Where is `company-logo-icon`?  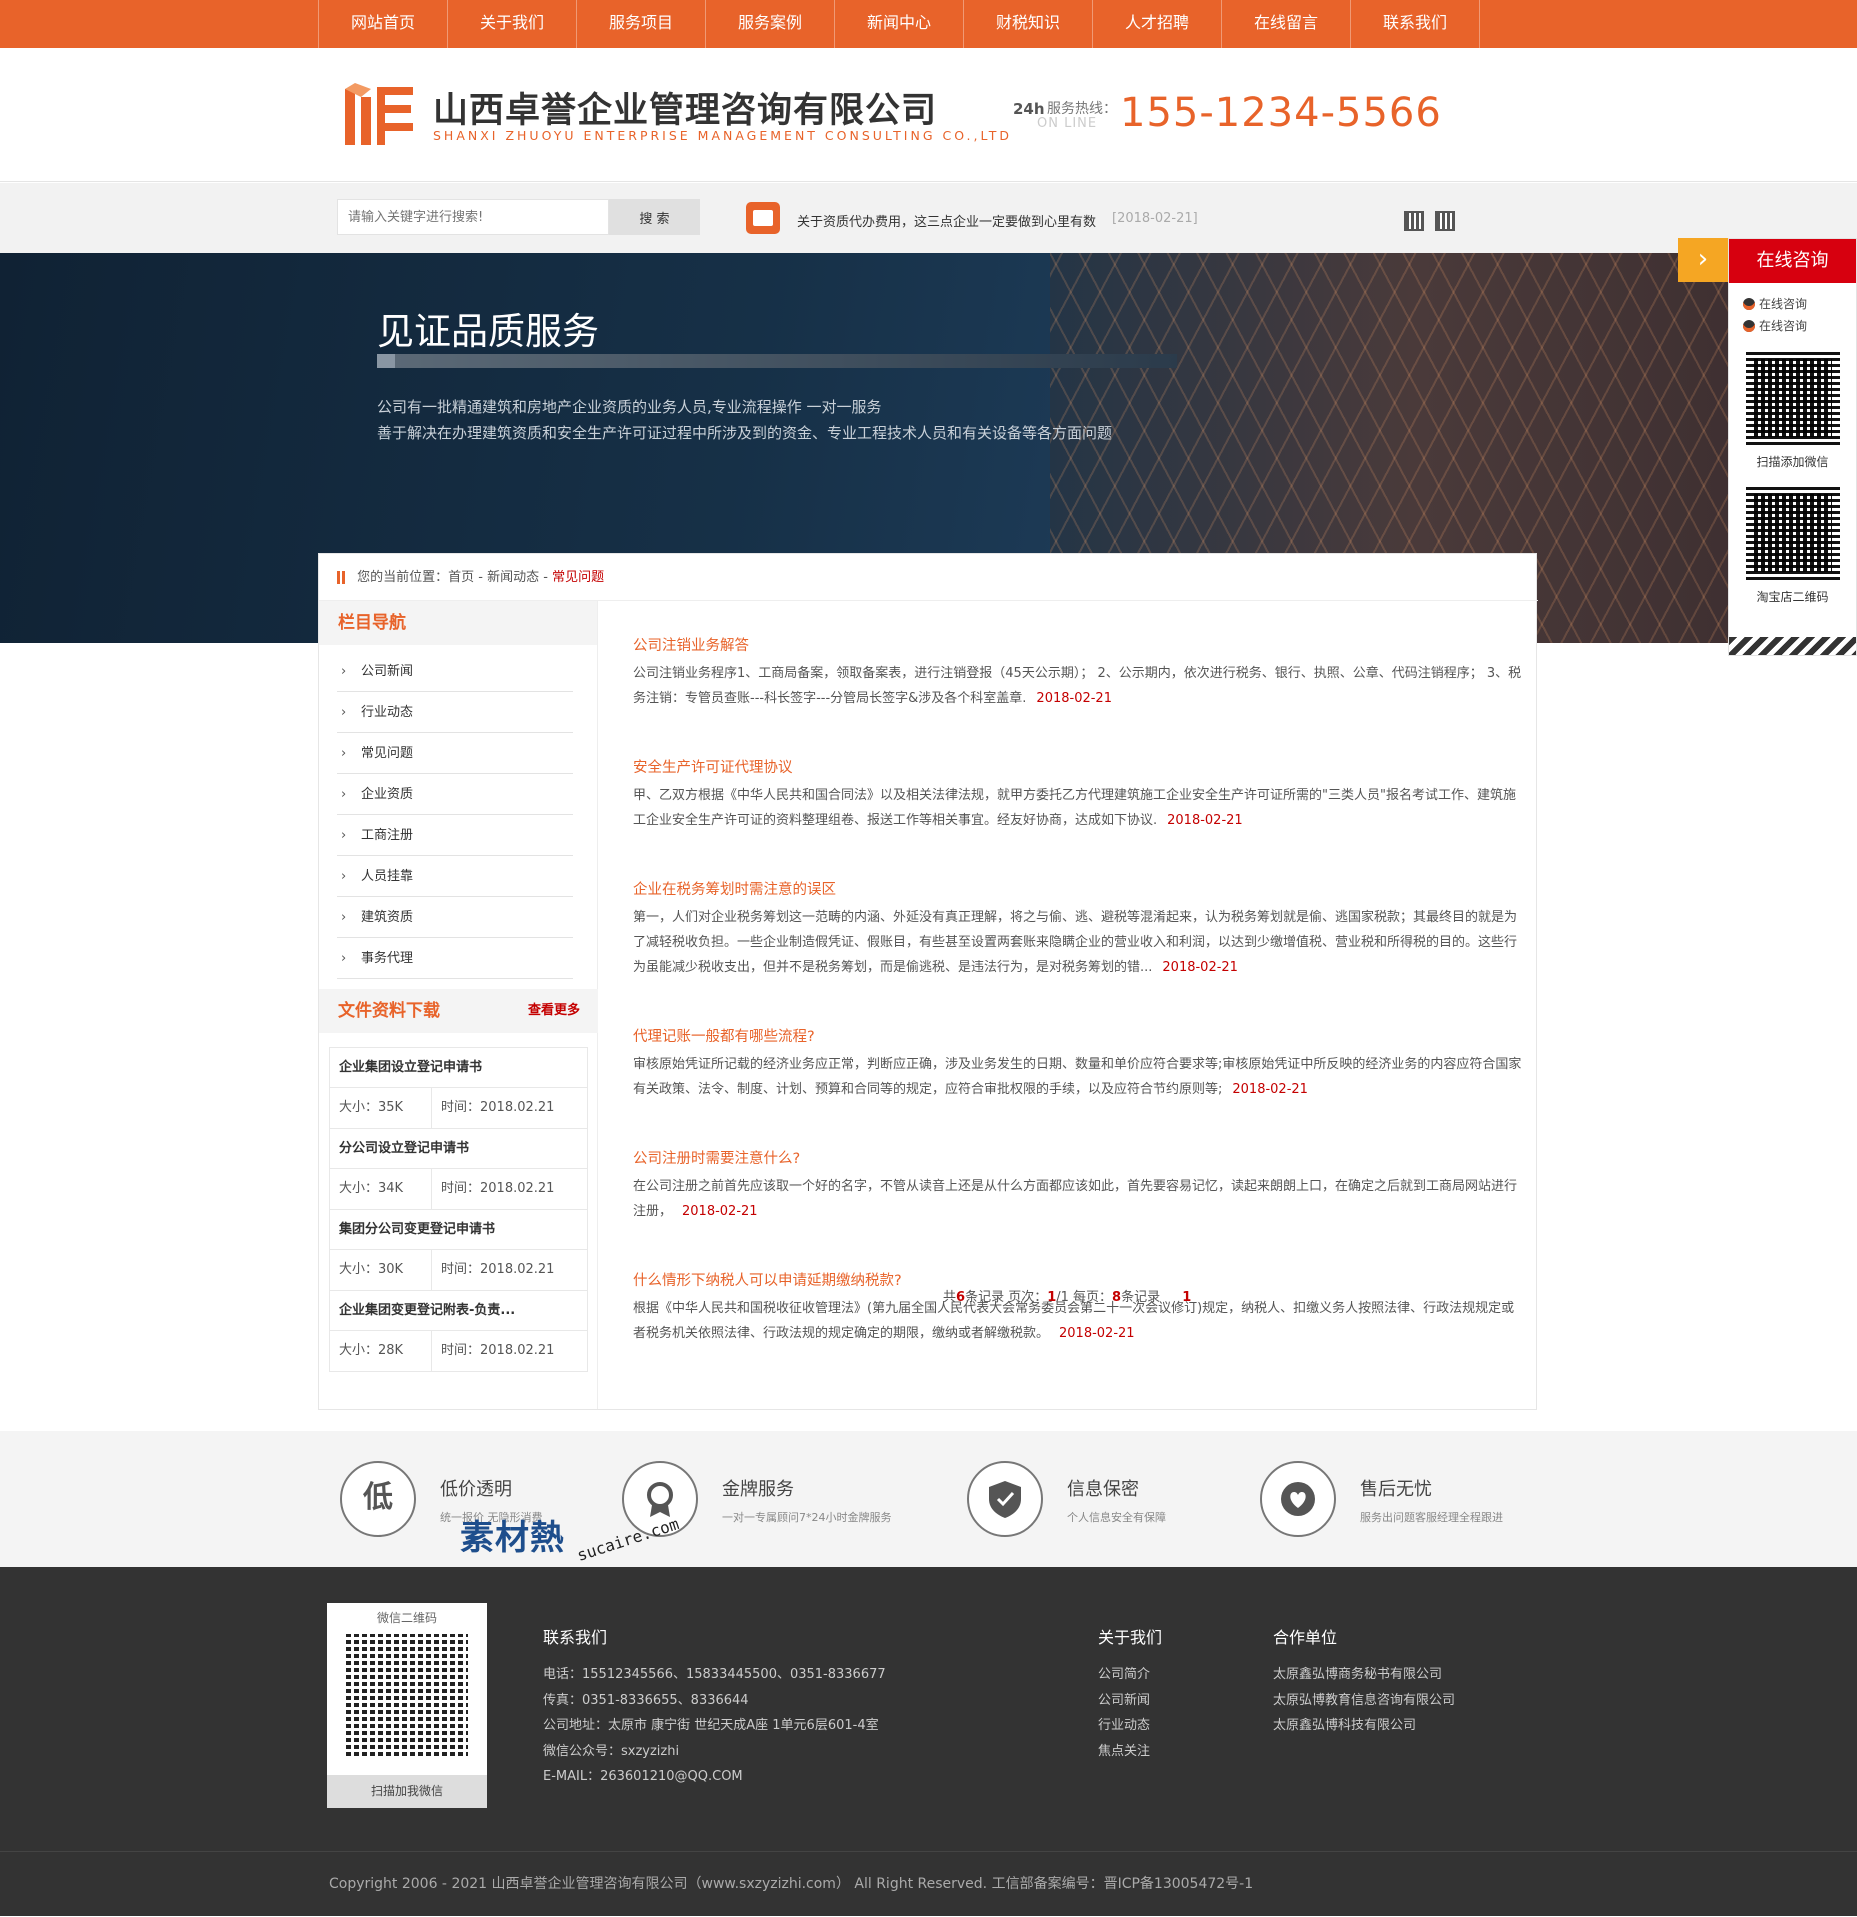
company-logo-icon is located at coordinates (380, 116).